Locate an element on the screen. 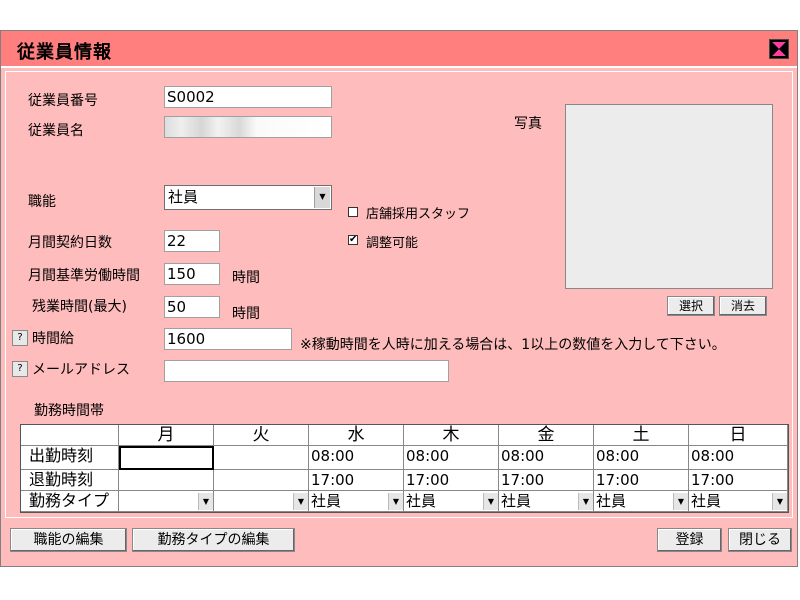 This screenshot has width=800, height=600. hourly-wage-note: ※稼動時間を人時に加える場合は、1以上の数値を入力して下さい。 is located at coordinates (513, 345).